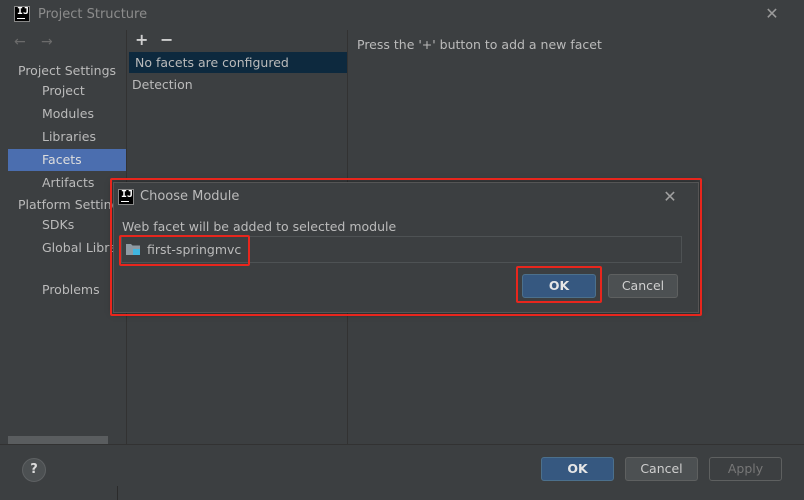 Image resolution: width=804 pixels, height=500 pixels. I want to click on nav-item-problems: Problems, so click(67, 290).